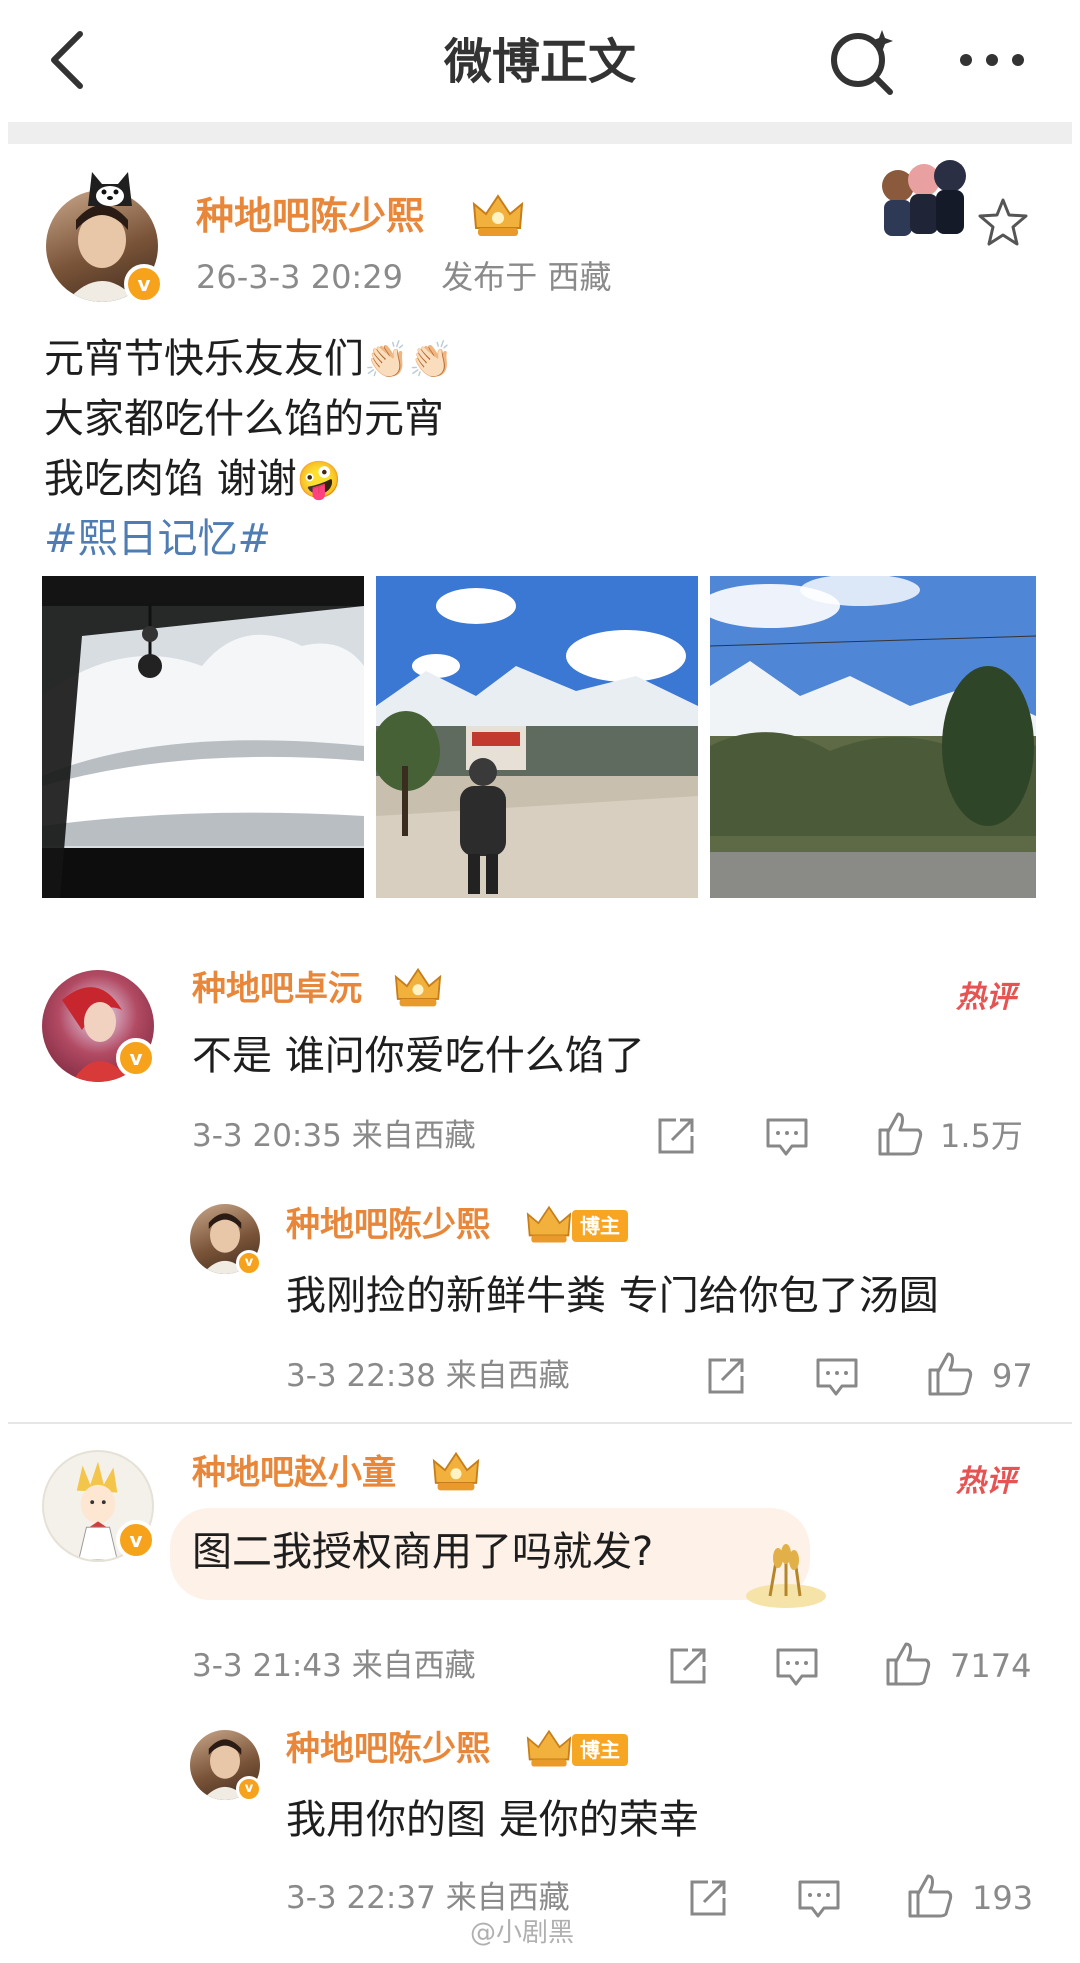 Image resolution: width=1080 pixels, height=1963 pixels. I want to click on like-count: 1.5万, so click(981, 1136).